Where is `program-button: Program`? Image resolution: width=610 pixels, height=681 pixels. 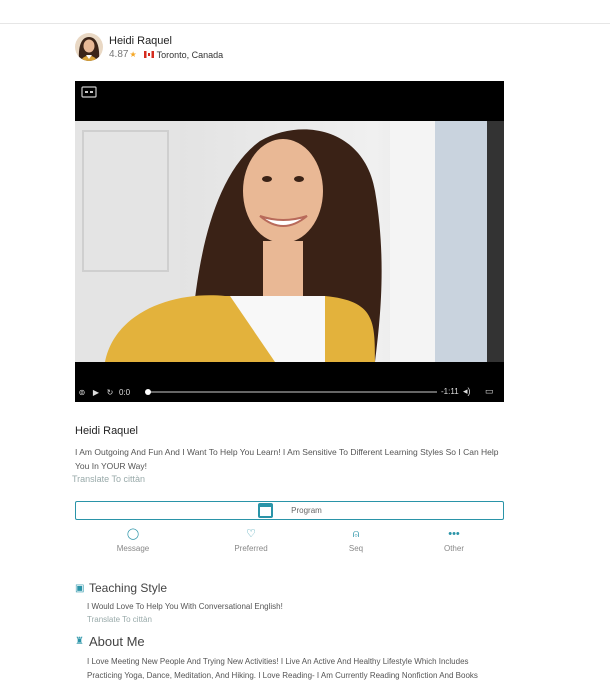 program-button: Program is located at coordinates (289, 510).